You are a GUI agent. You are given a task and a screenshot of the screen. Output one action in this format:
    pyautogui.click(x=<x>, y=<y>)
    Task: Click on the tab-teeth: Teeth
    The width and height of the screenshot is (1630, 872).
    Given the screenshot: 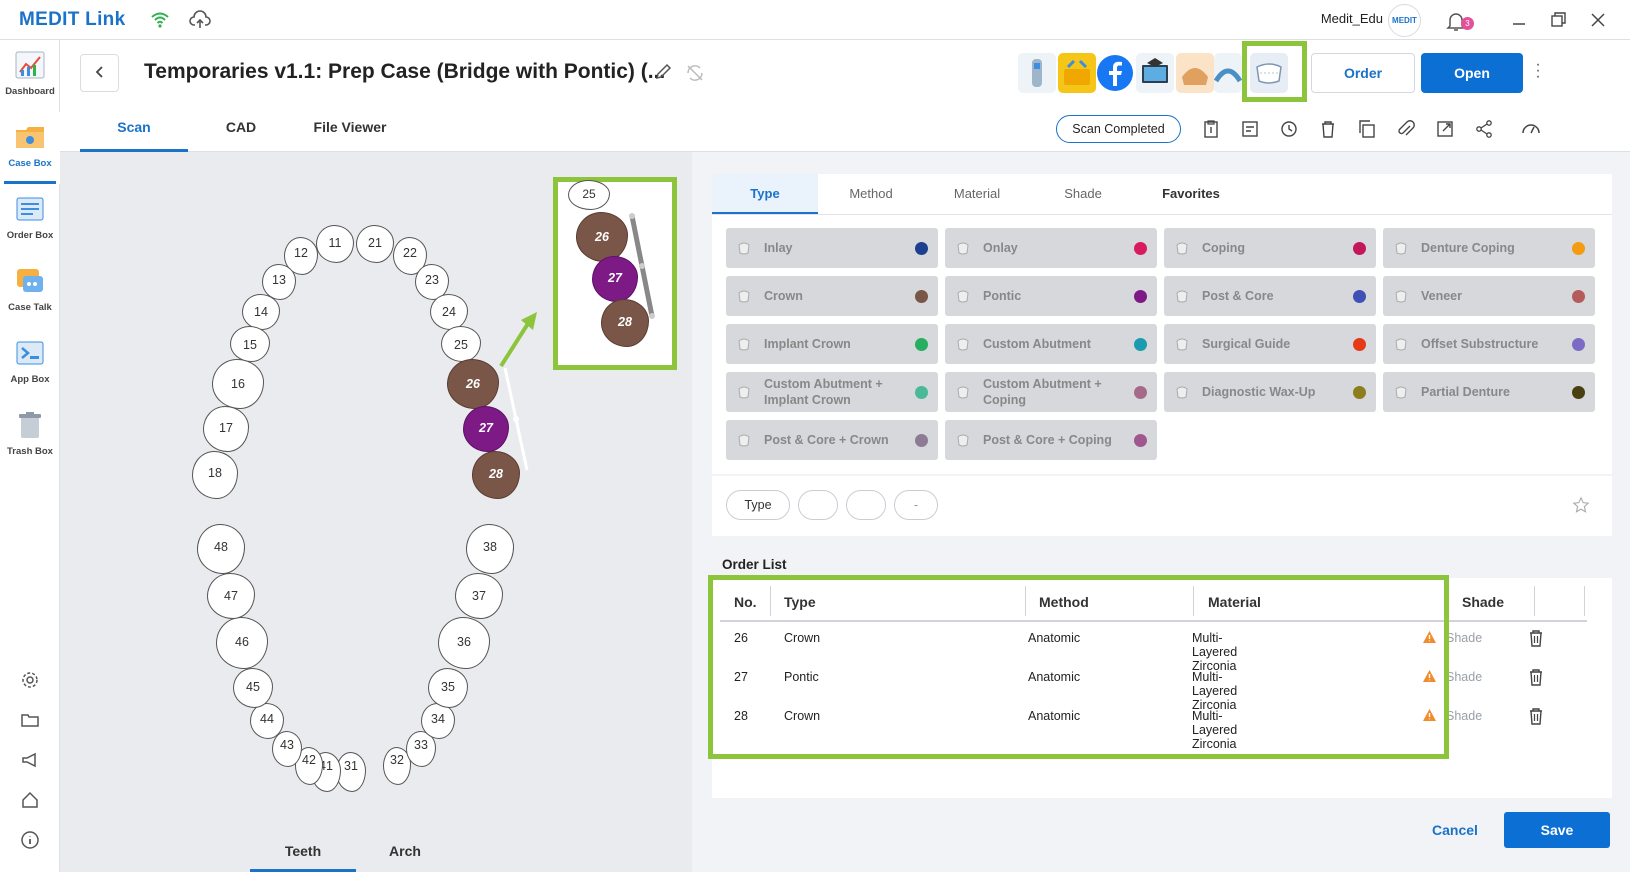 What is the action you would take?
    pyautogui.click(x=303, y=857)
    